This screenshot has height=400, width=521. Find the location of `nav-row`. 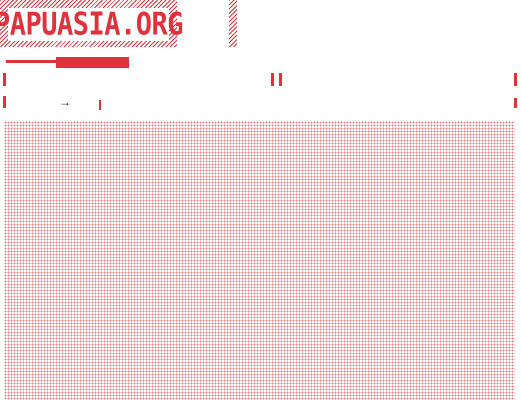

nav-row is located at coordinates (260, 81).